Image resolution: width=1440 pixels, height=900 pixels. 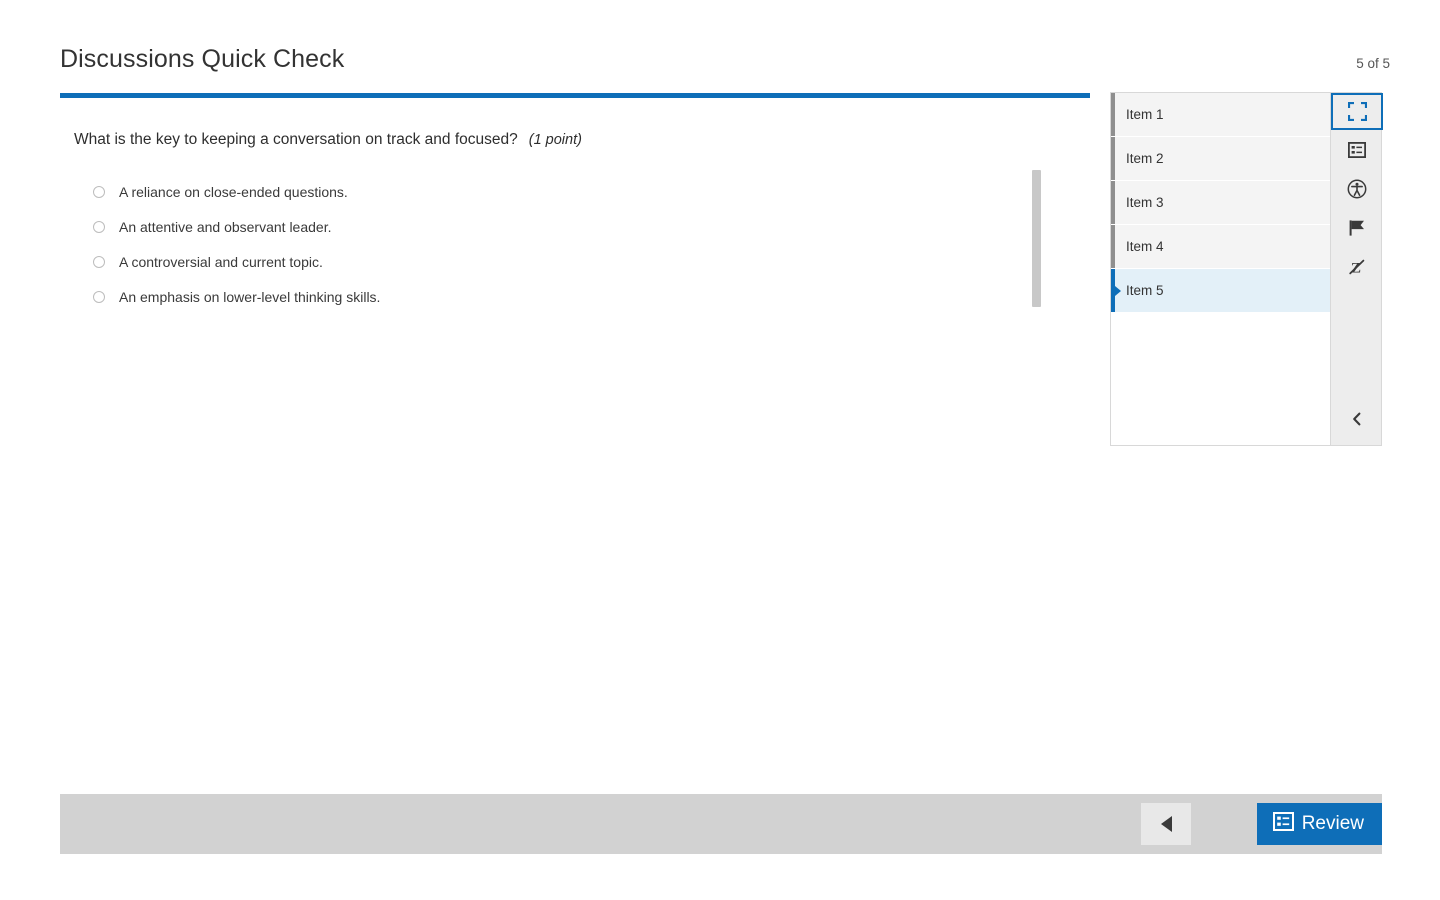 What do you see at coordinates (1220, 203) in the screenshot?
I see `item-list-item-3: Item 3` at bounding box center [1220, 203].